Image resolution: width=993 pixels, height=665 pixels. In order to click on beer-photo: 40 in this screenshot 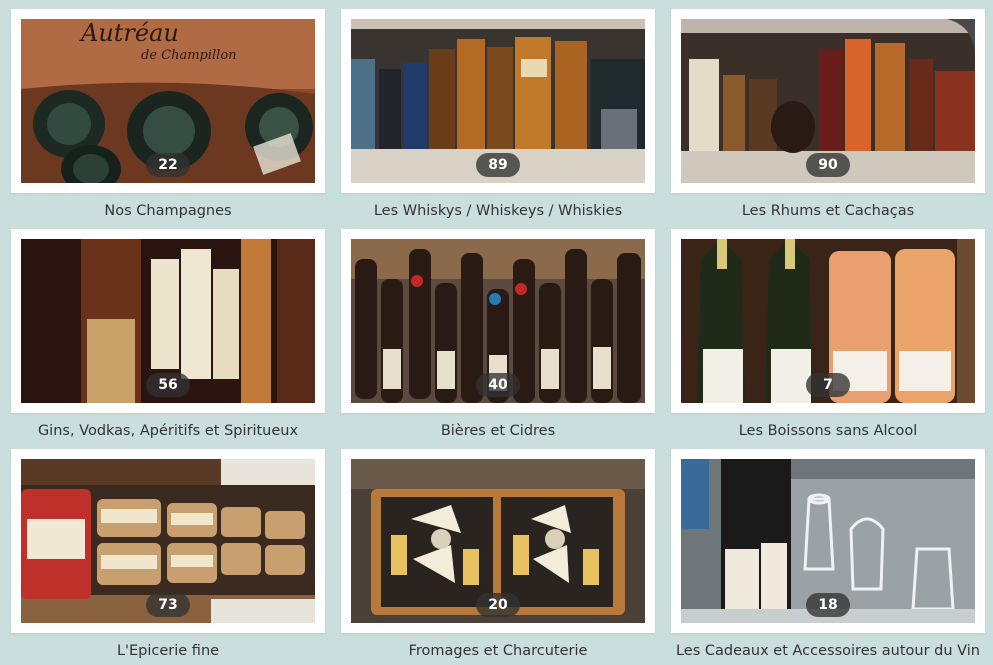, I will do `click(498, 321)`.